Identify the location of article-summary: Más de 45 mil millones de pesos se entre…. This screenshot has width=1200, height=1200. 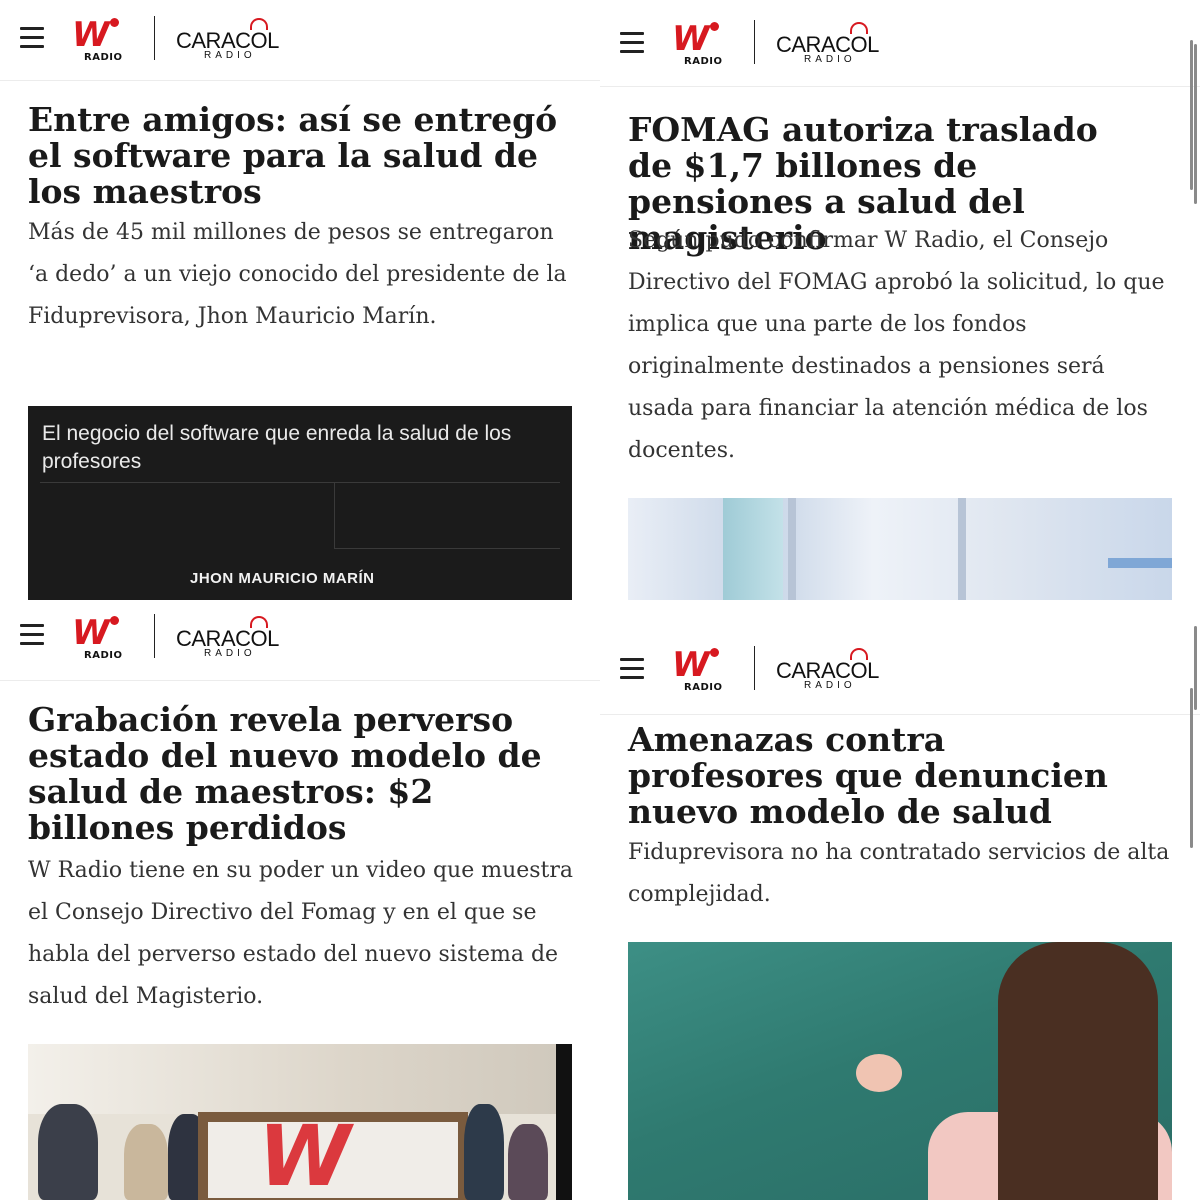
(297, 274).